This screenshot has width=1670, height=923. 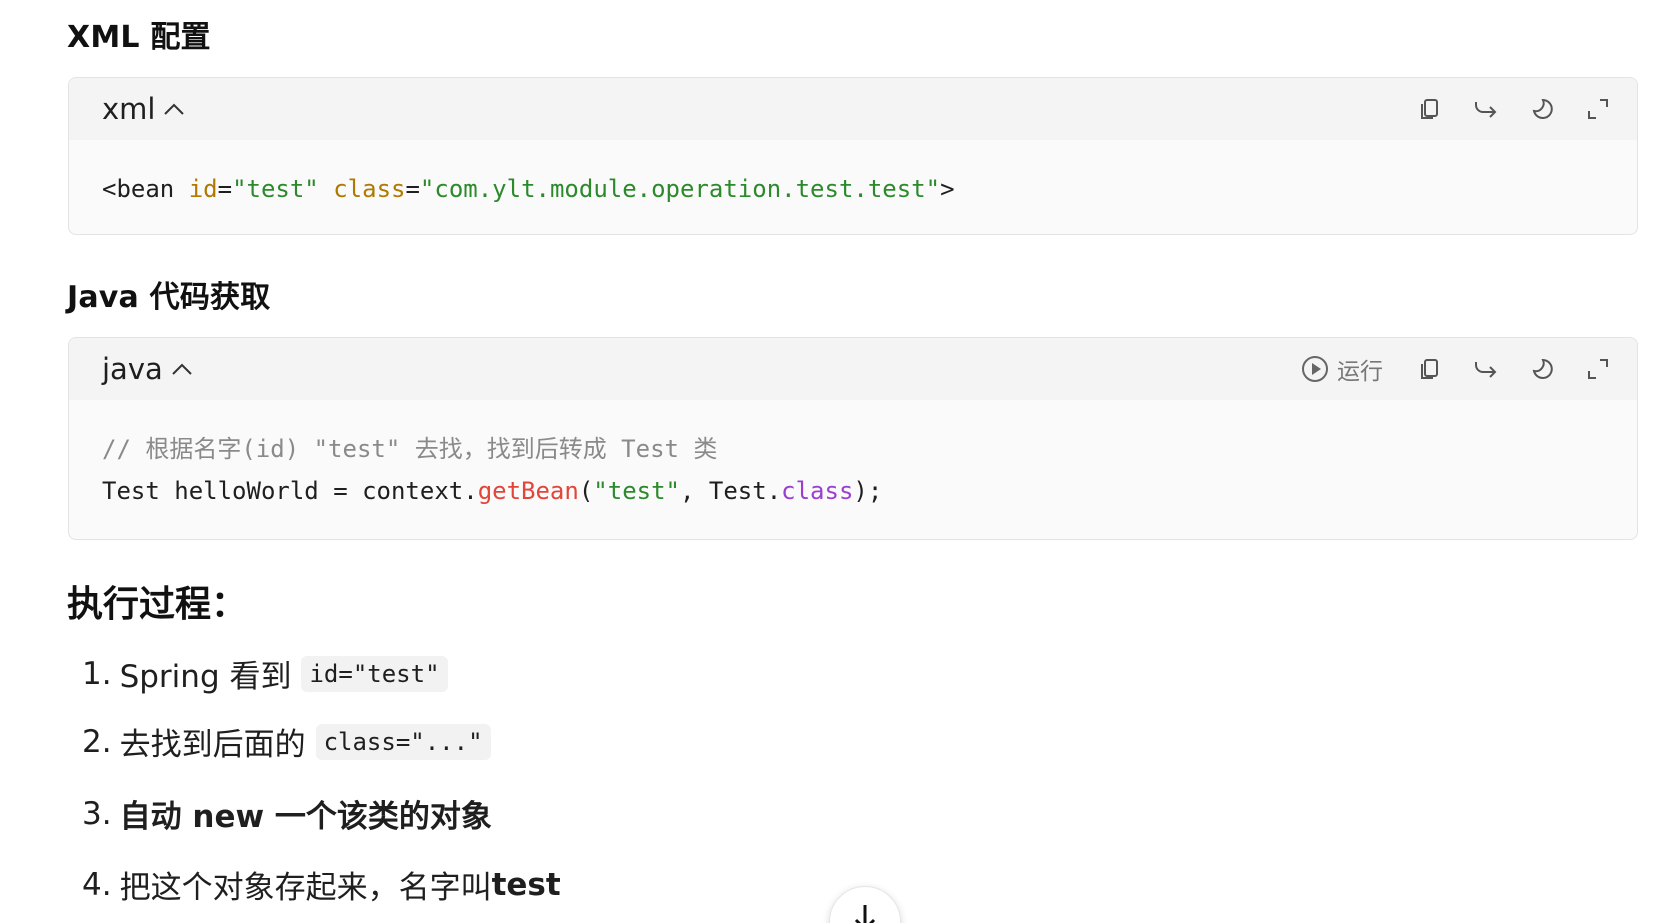 I want to click on code-function: getBean, so click(x=528, y=491).